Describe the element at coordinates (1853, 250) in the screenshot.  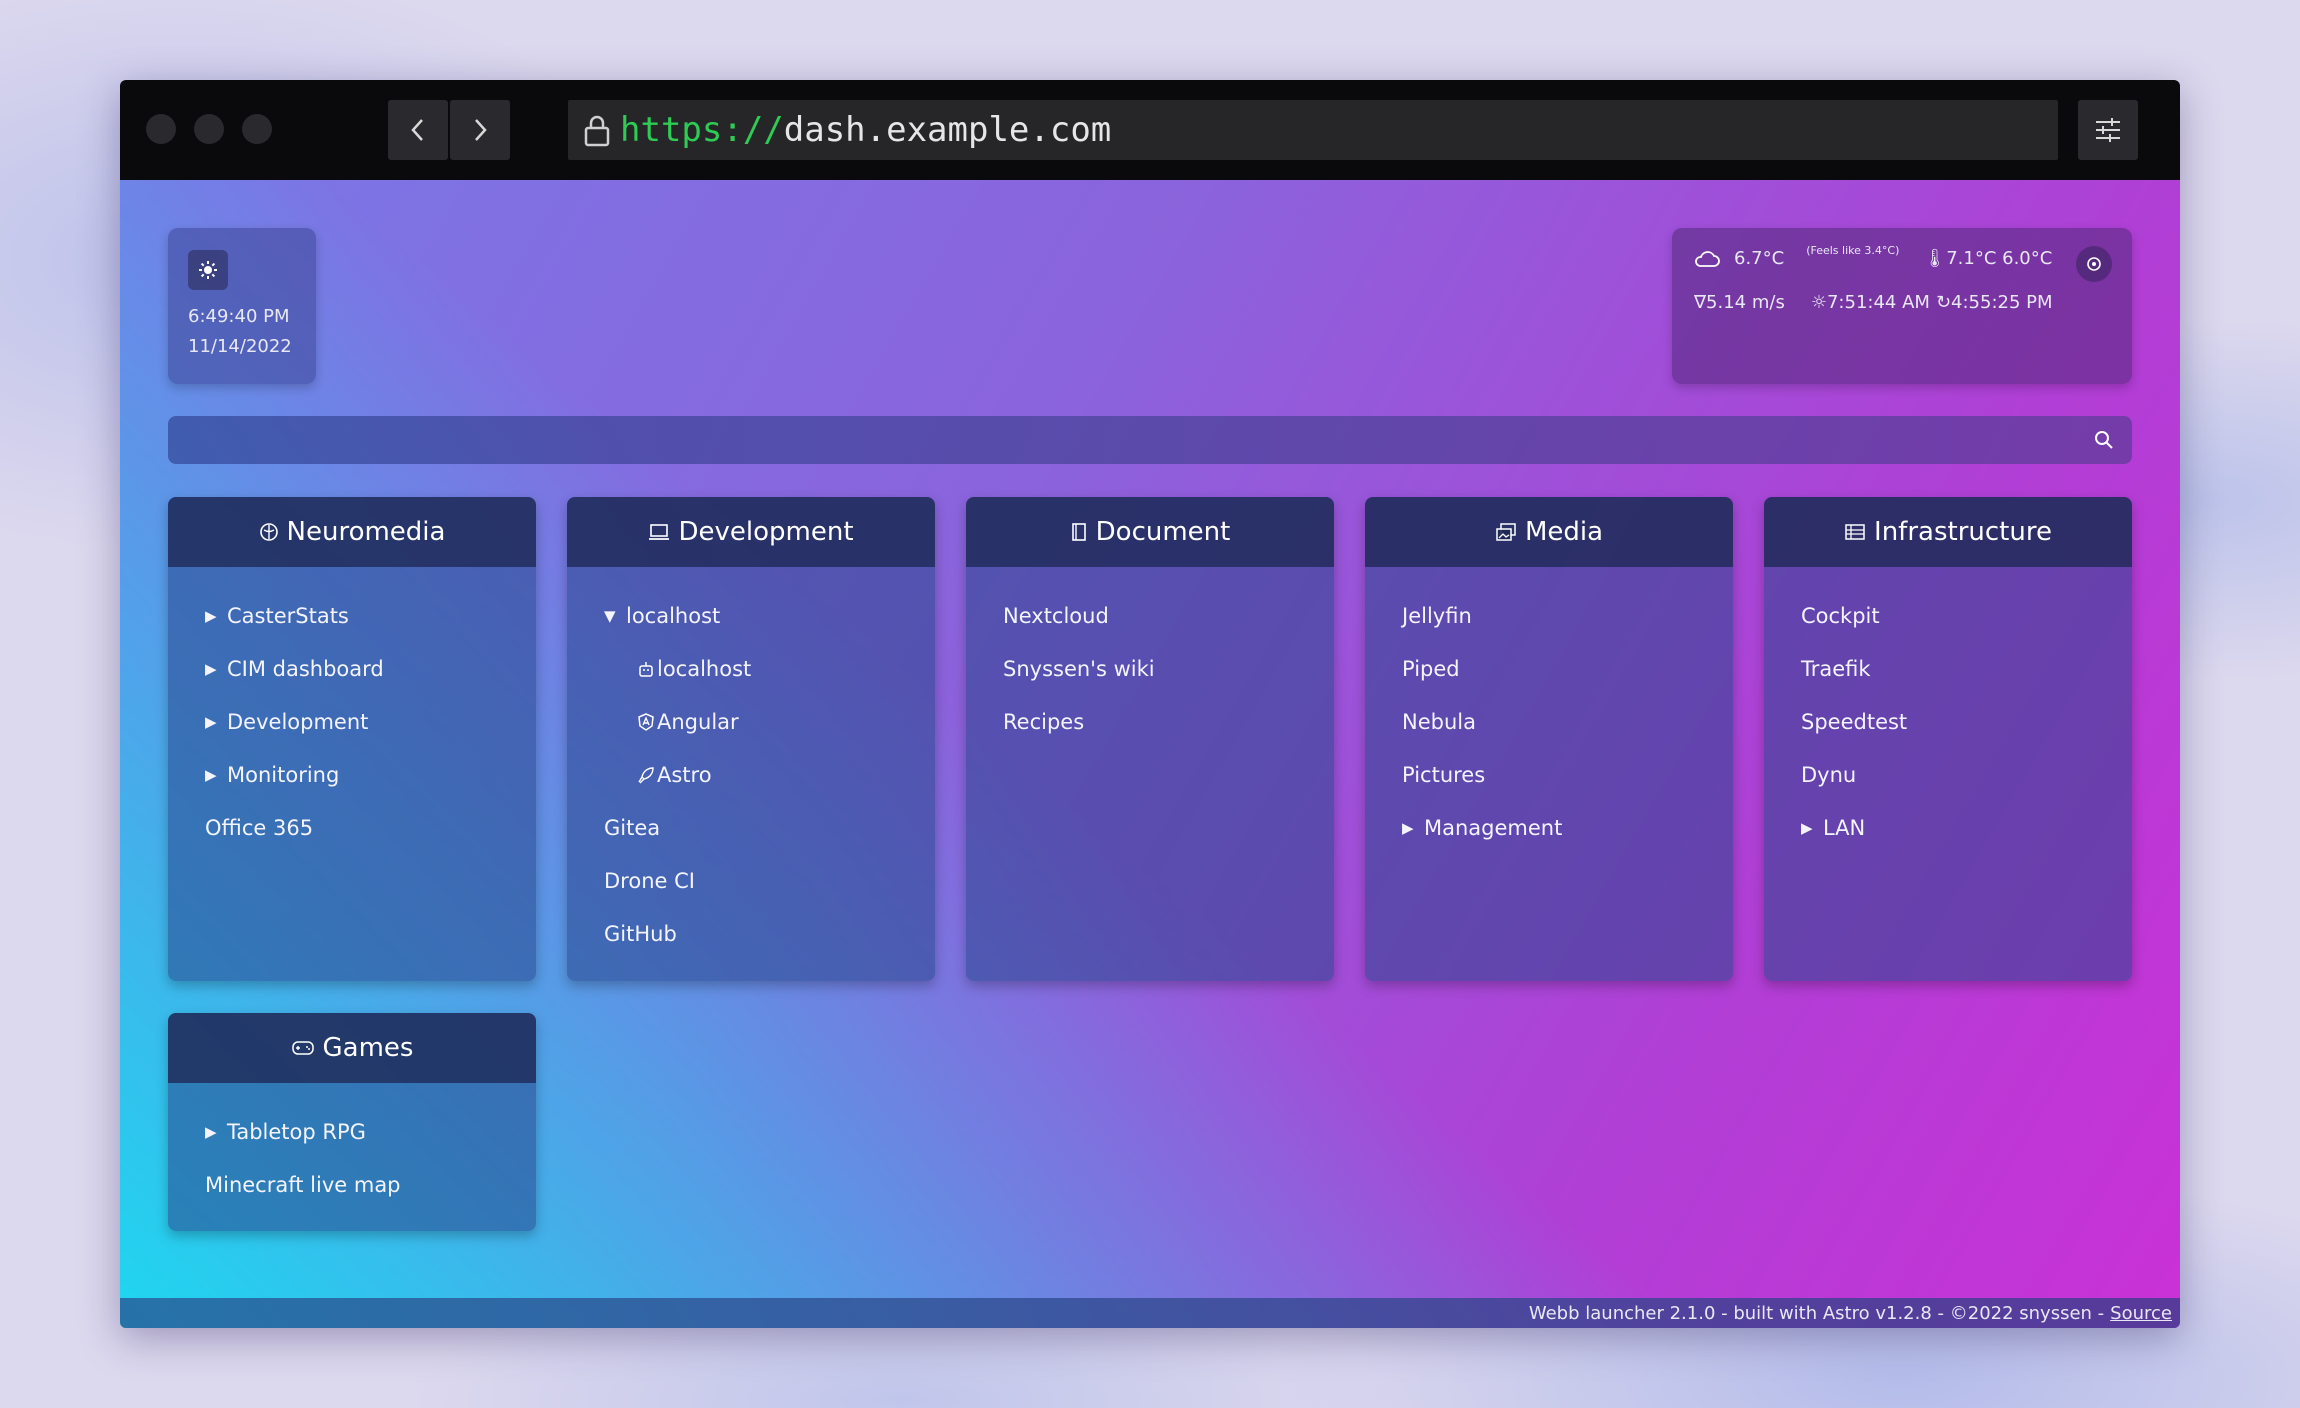
I see `weather-feels-like: (Feels like 3.4°C)` at that location.